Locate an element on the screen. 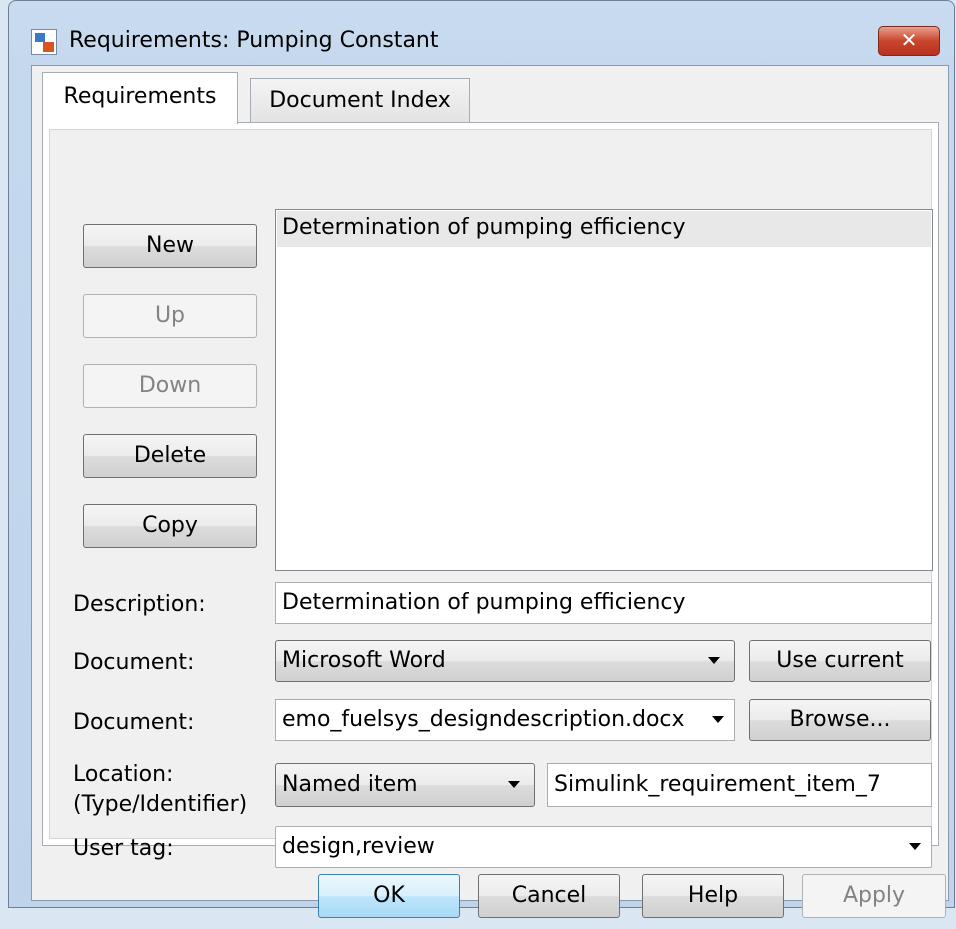 Image resolution: width=956 pixels, height=929 pixels. close-button: ✕ is located at coordinates (909, 41).